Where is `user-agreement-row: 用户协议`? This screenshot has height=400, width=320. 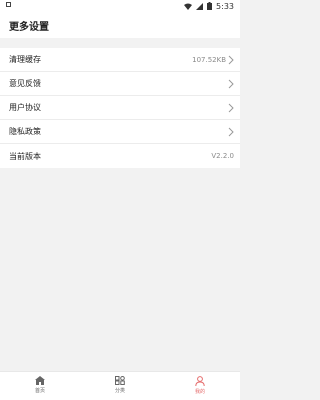 user-agreement-row: 用户协议 is located at coordinates (120, 108).